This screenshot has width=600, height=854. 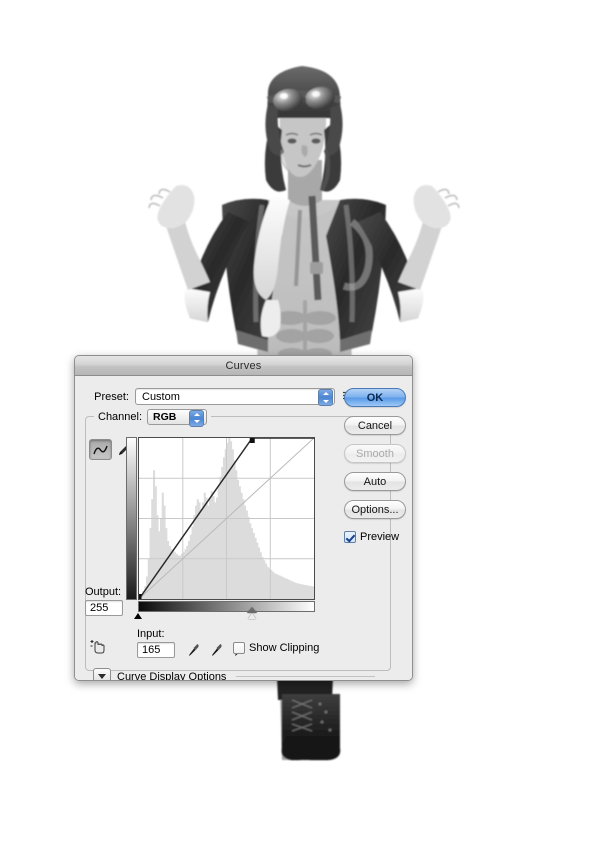 I want to click on show-clipping-label: Show Clipping, so click(x=284, y=648).